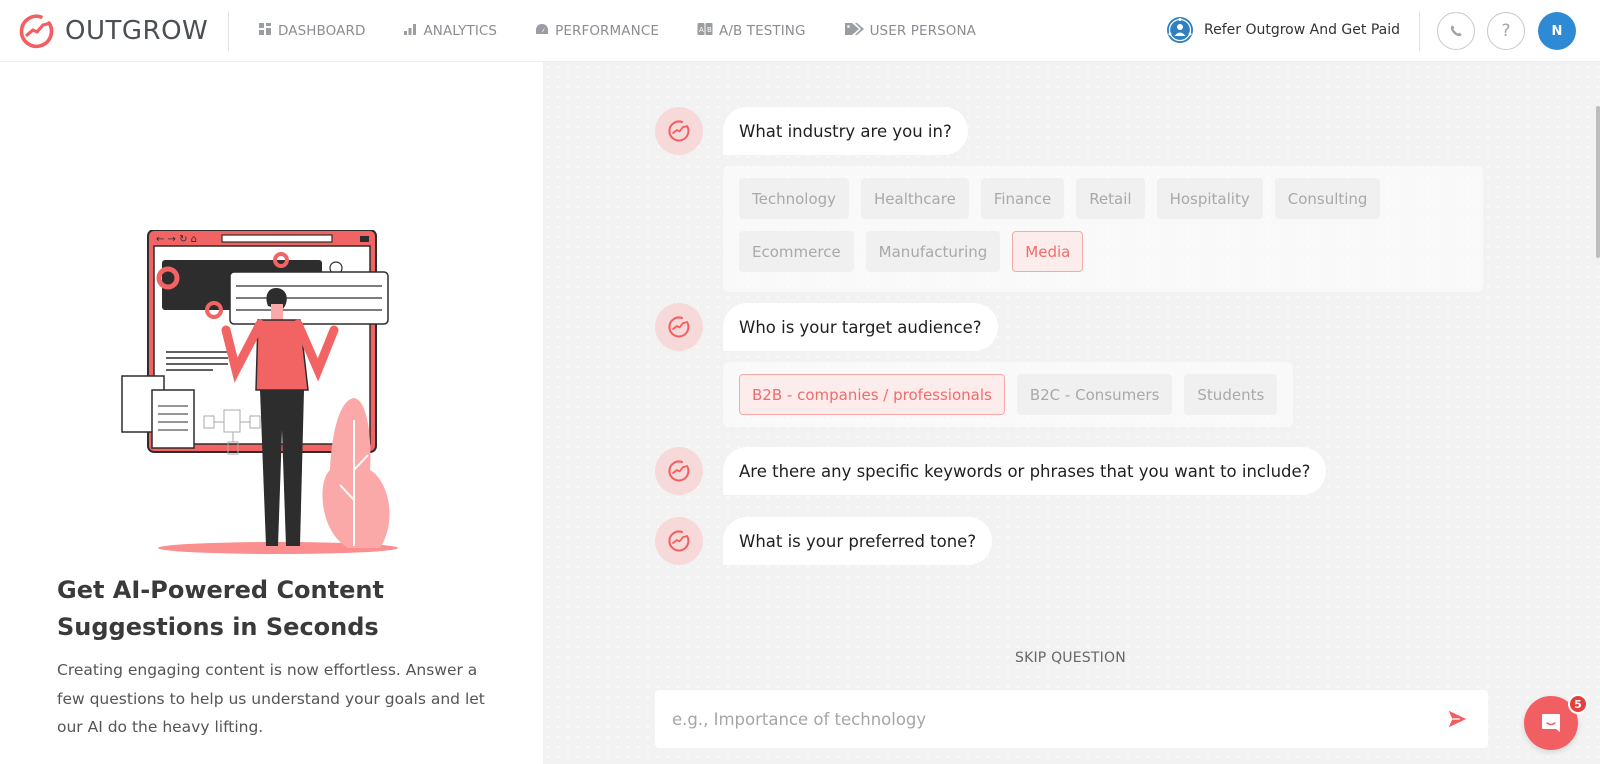  I want to click on option-media-selected: Media, so click(1048, 251).